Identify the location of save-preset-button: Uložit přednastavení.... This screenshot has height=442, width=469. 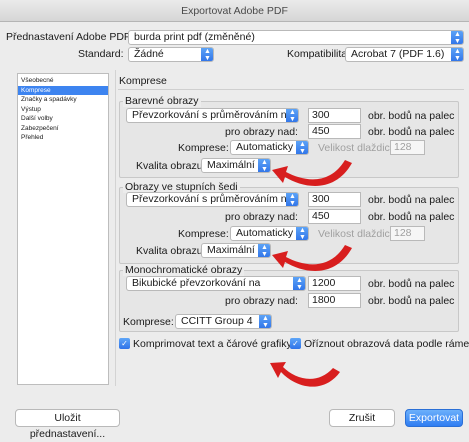
(67, 424).